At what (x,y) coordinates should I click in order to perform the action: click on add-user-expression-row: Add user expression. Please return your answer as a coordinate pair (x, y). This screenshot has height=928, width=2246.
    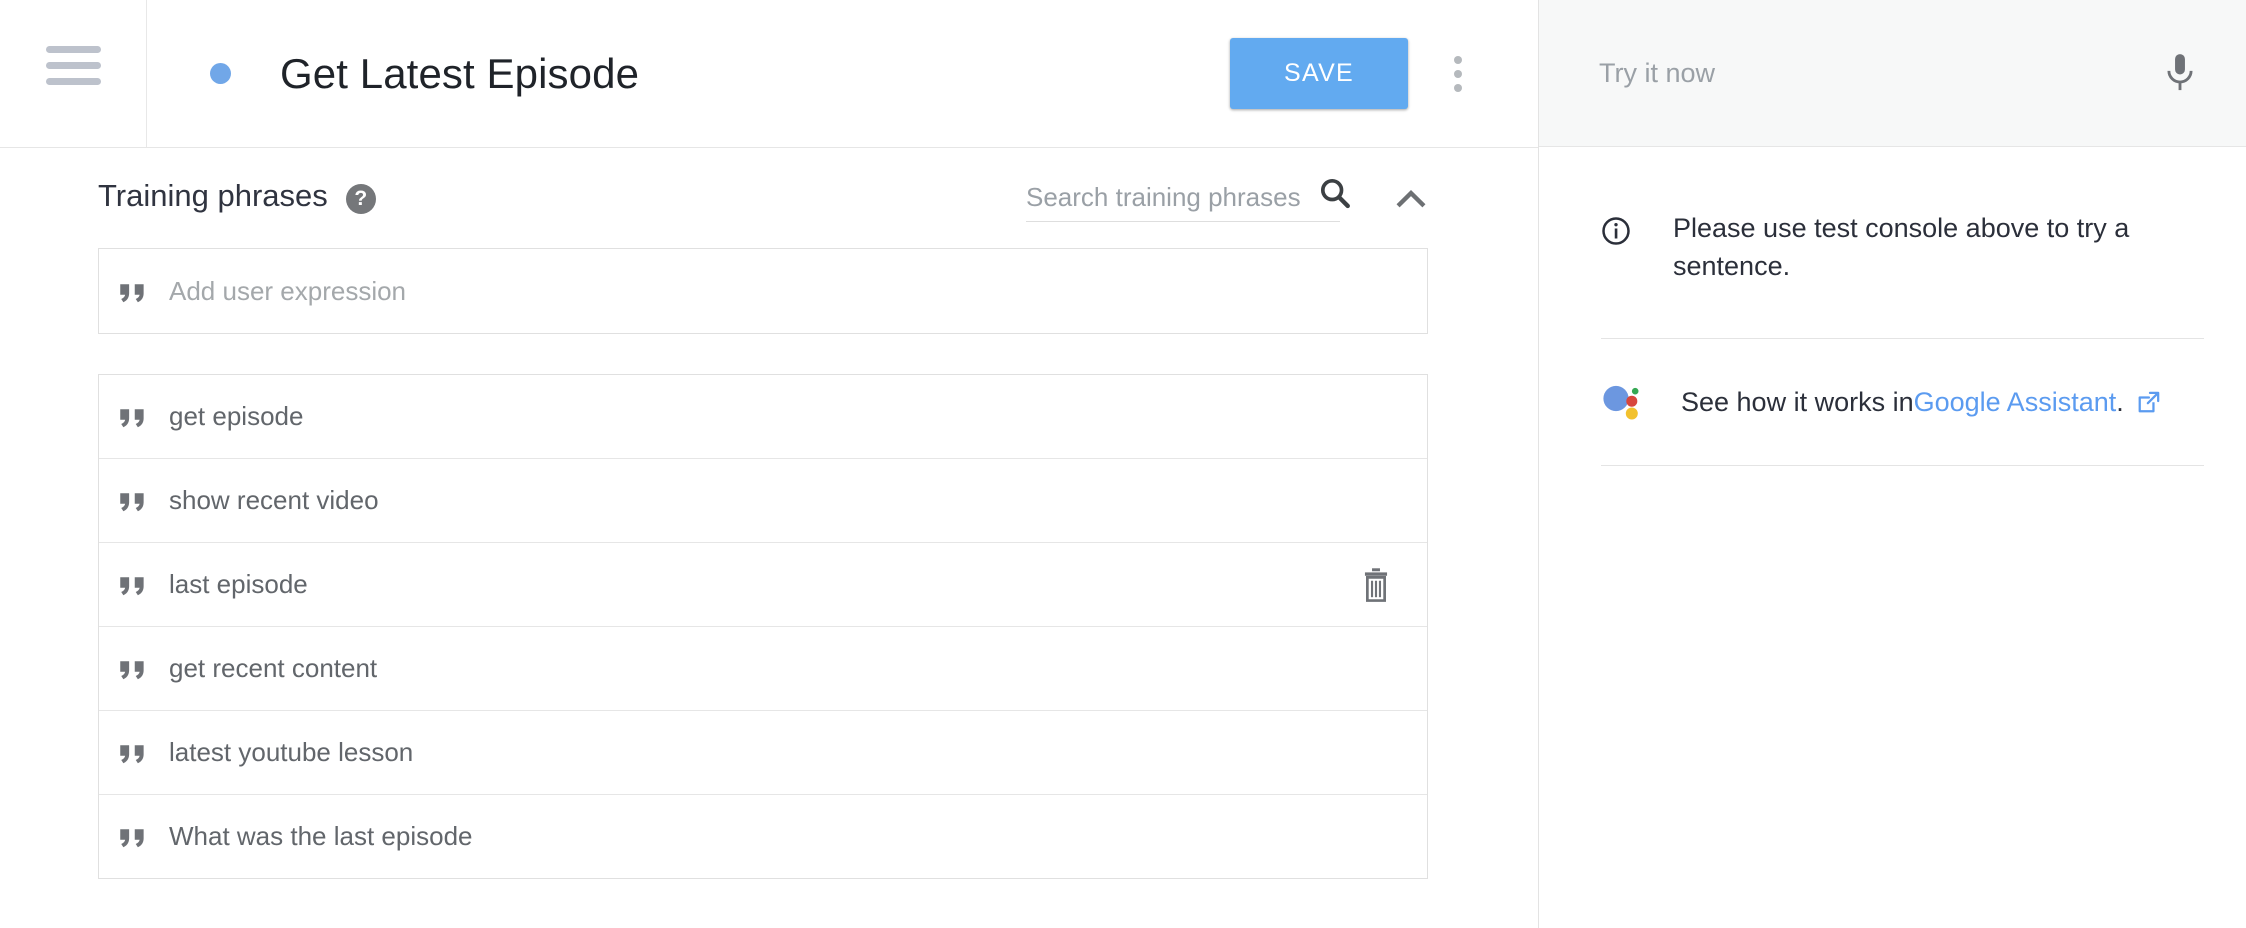
    Looking at the image, I should click on (763, 291).